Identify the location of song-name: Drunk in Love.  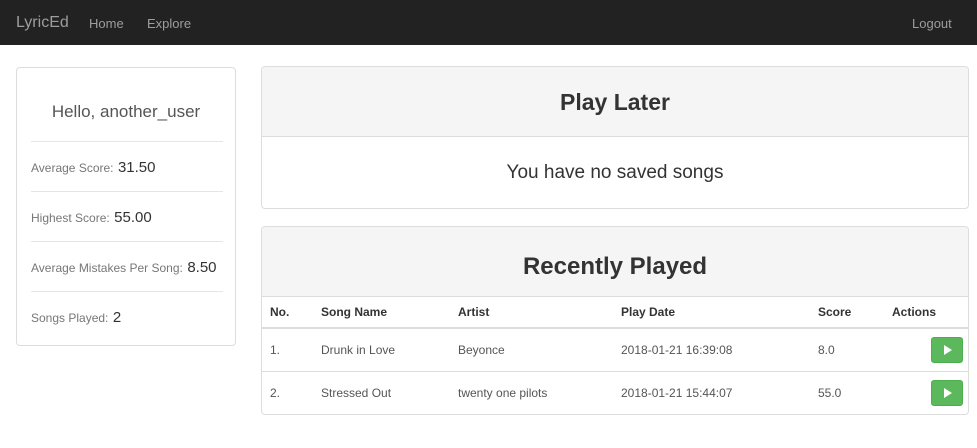
(389, 349).